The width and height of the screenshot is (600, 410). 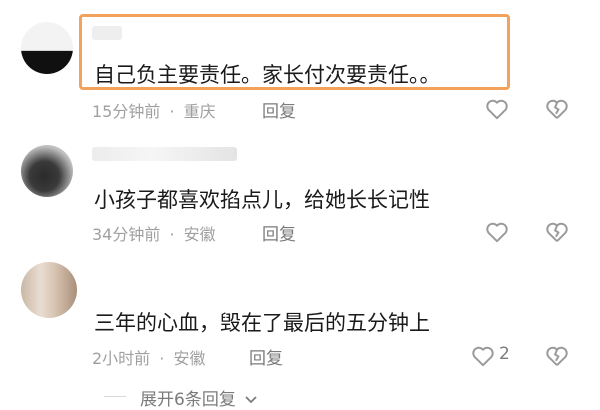 I want to click on comment-location: 重庆, so click(x=199, y=111).